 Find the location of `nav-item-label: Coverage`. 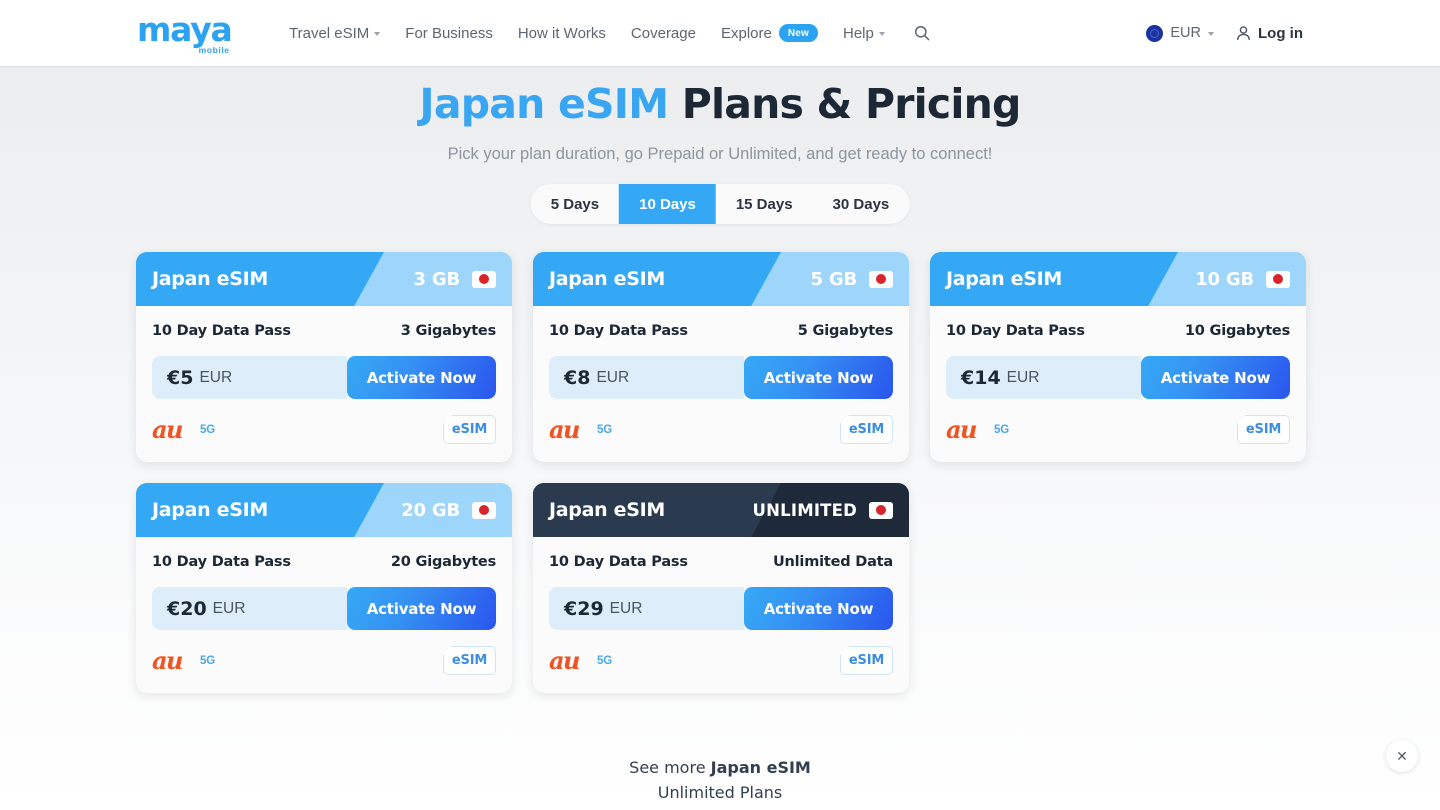

nav-item-label: Coverage is located at coordinates (663, 33).